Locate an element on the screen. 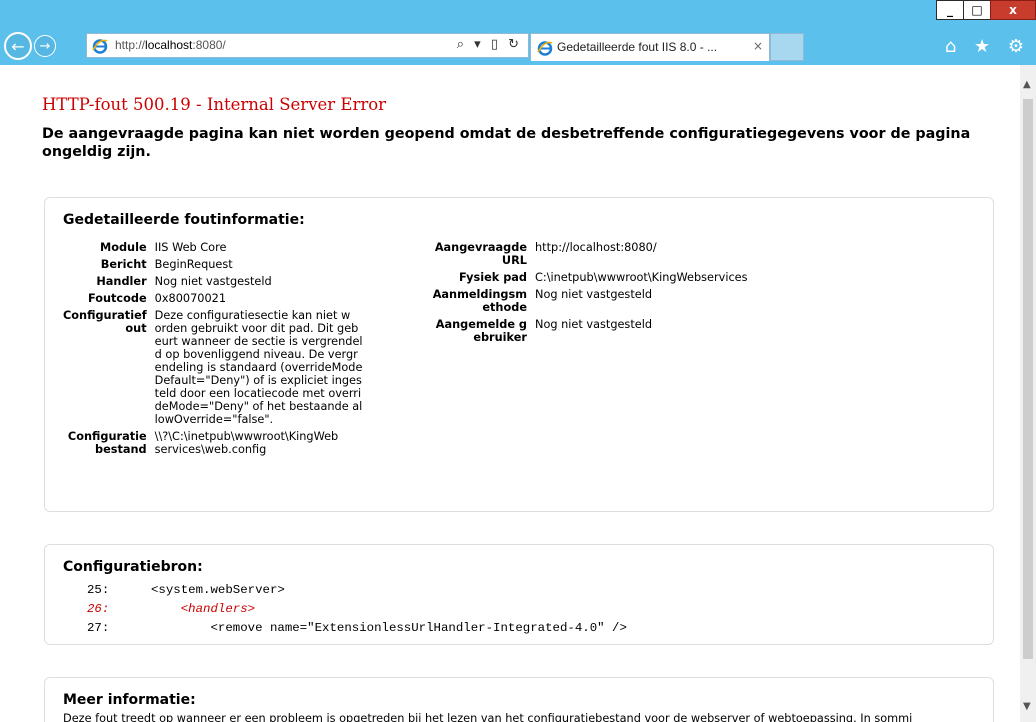 The width and height of the screenshot is (1036, 722). tab-close-icon: × is located at coordinates (758, 46).